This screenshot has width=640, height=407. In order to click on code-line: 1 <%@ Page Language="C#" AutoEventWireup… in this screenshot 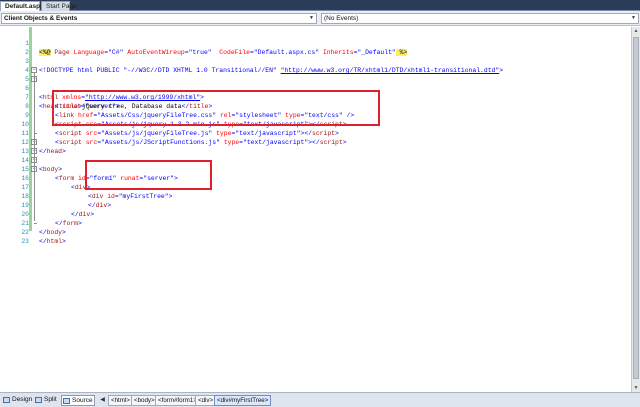, I will do `click(315, 43)`.